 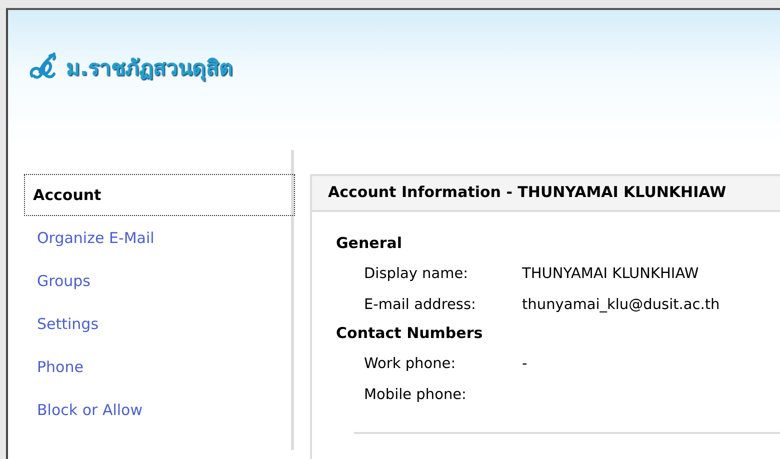 What do you see at coordinates (610, 274) in the screenshot?
I see `field-value: THUNYAMAI KLUNKHIAW` at bounding box center [610, 274].